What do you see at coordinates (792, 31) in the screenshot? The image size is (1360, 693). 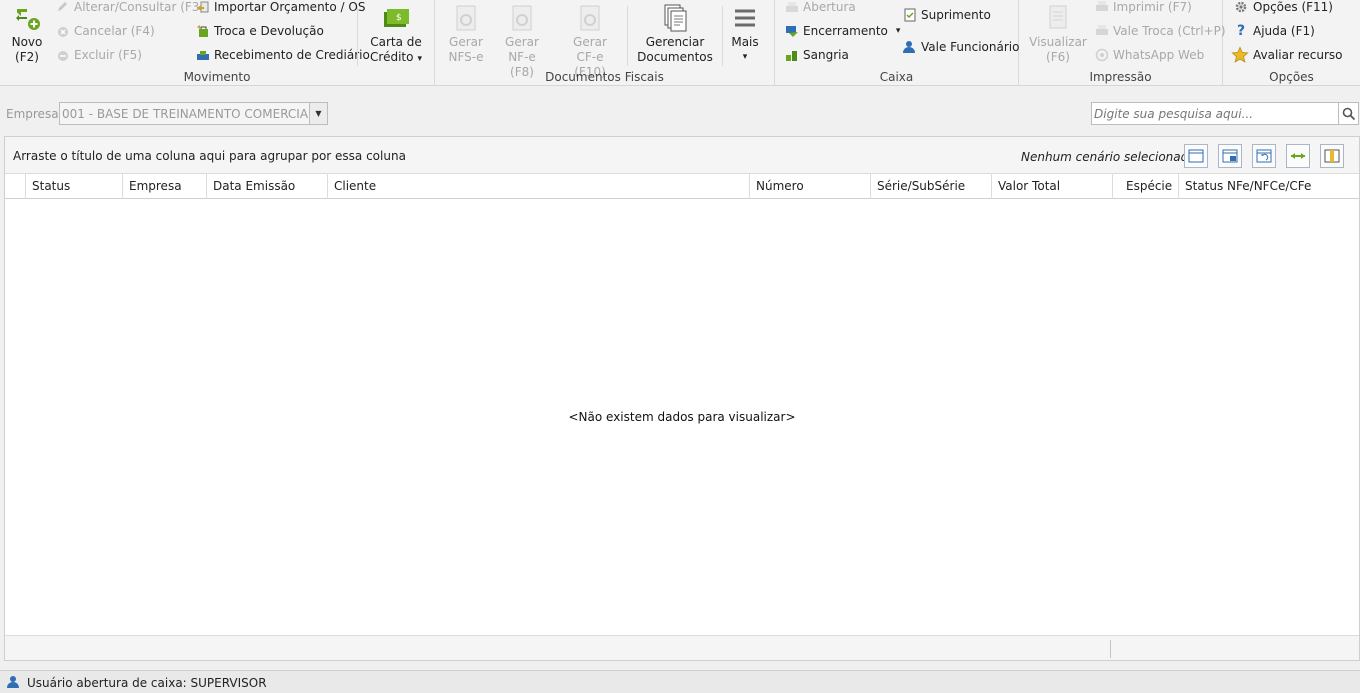 I see `close-register-icon` at bounding box center [792, 31].